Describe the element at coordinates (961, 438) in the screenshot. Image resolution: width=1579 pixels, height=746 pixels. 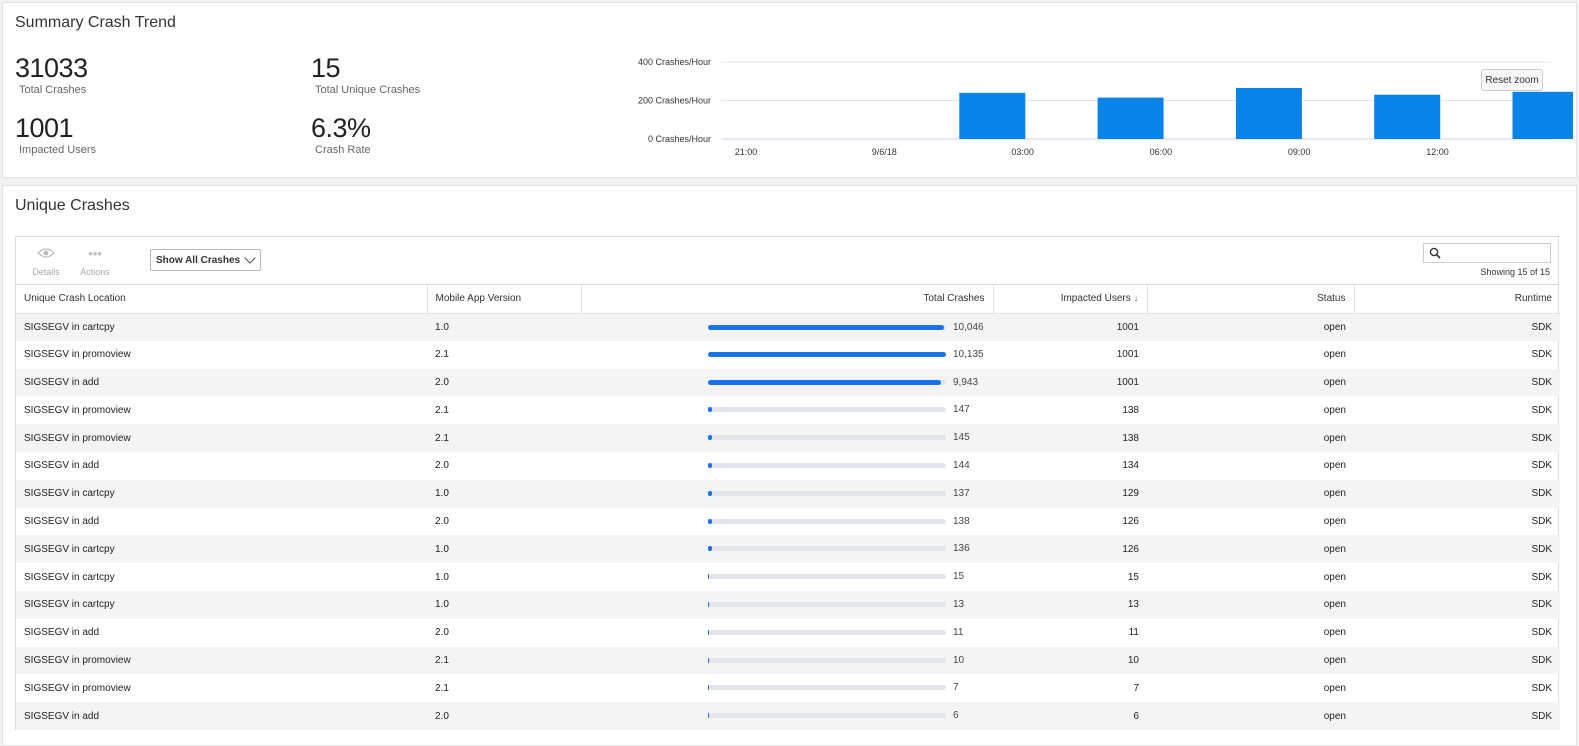
I see `crash-count: 145` at that location.